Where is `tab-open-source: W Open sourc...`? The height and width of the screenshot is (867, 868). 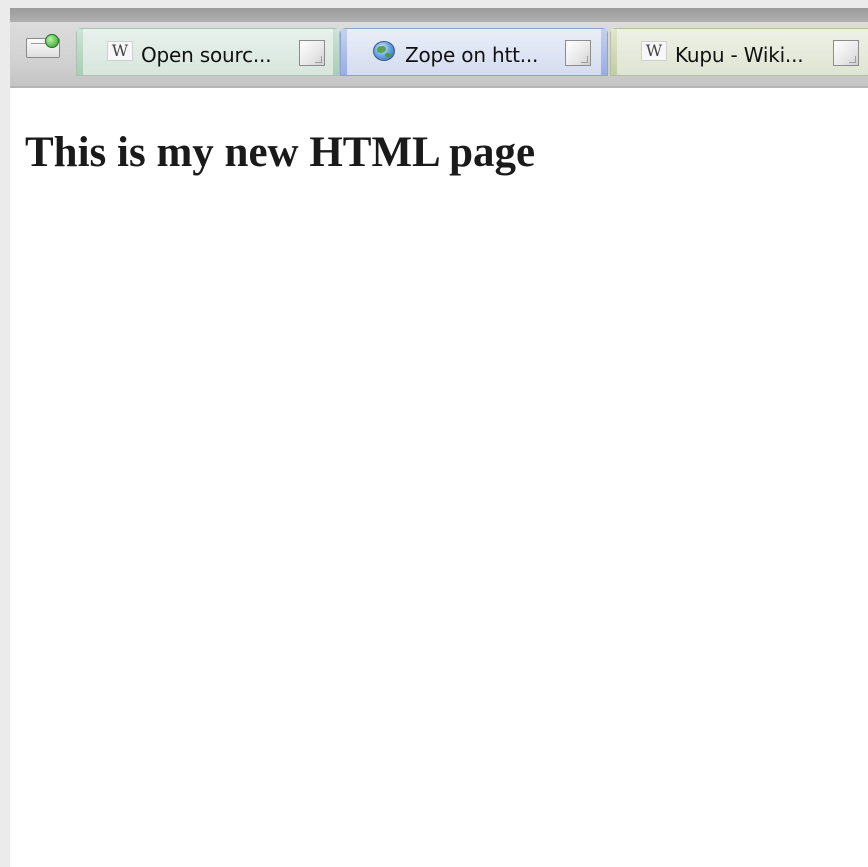 tab-open-source: W Open sourc... is located at coordinates (208, 52).